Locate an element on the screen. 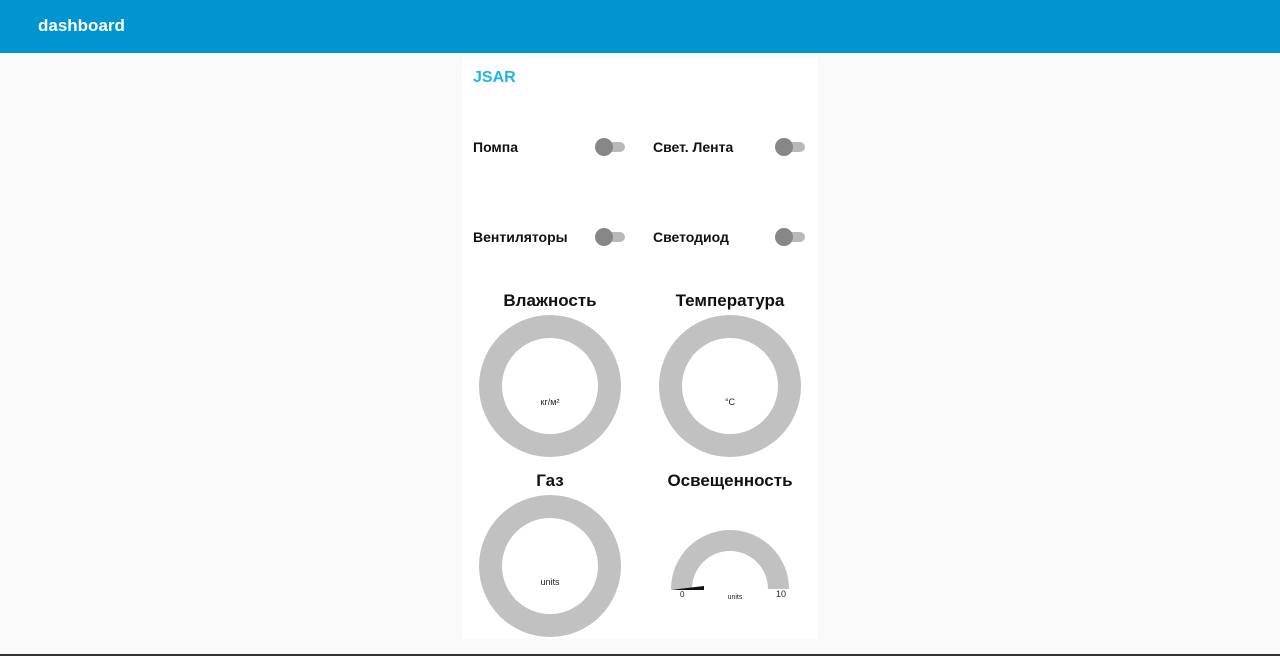 Image resolution: width=1280 pixels, height=656 pixels. light-strip-toggle is located at coordinates (790, 147).